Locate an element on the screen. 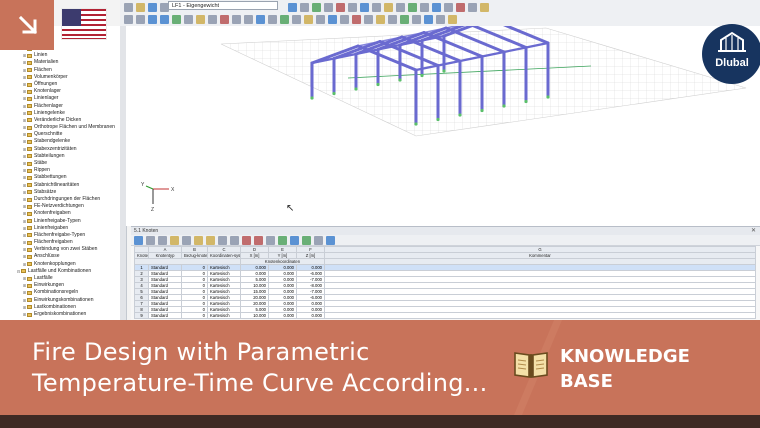  navigator-item: ⊞ Verbindung von zwei Stäben is located at coordinates (68, 249).